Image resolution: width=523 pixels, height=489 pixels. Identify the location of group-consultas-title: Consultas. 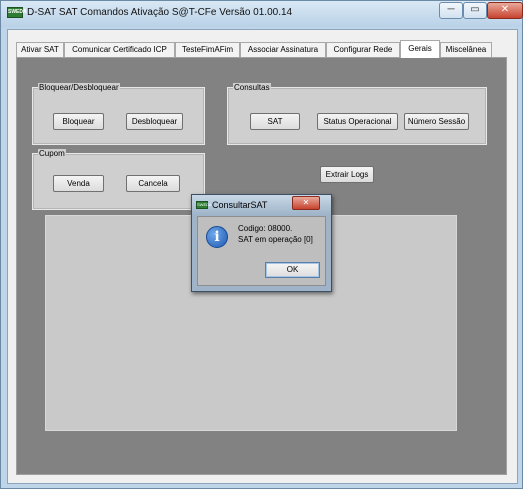
(252, 88).